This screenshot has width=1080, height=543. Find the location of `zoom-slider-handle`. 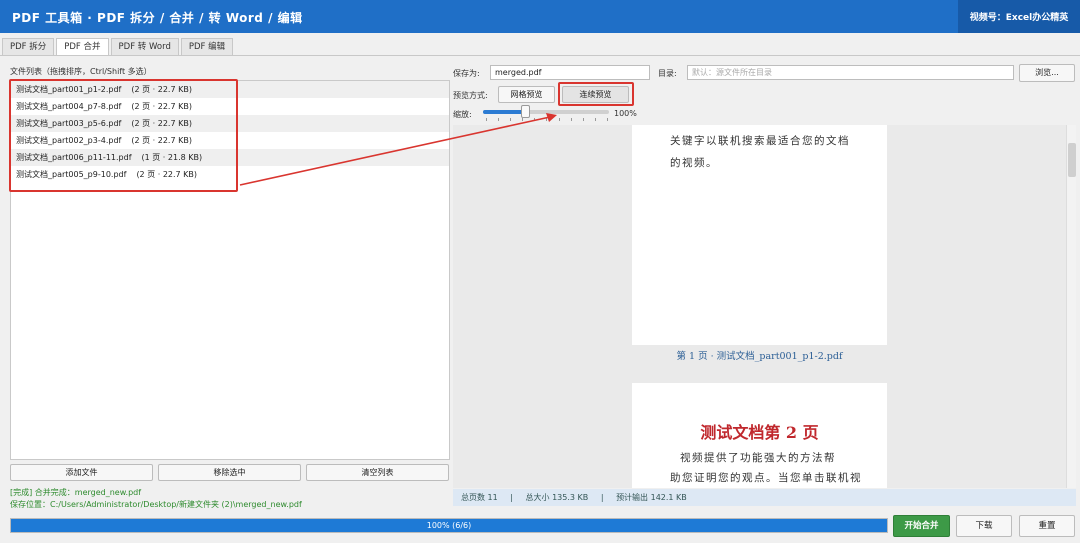

zoom-slider-handle is located at coordinates (525, 111).